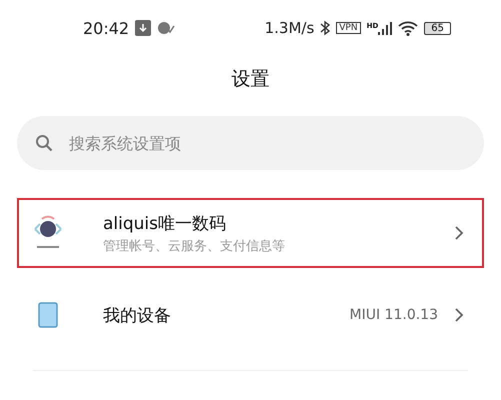  Describe the element at coordinates (348, 28) in the screenshot. I see `vpn-badge: VPN` at that location.